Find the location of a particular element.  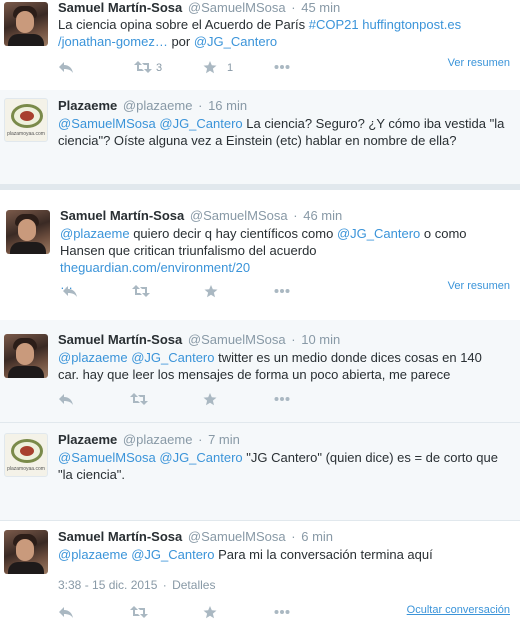

tweet-actions: 3 1 is located at coordinates (208, 68).